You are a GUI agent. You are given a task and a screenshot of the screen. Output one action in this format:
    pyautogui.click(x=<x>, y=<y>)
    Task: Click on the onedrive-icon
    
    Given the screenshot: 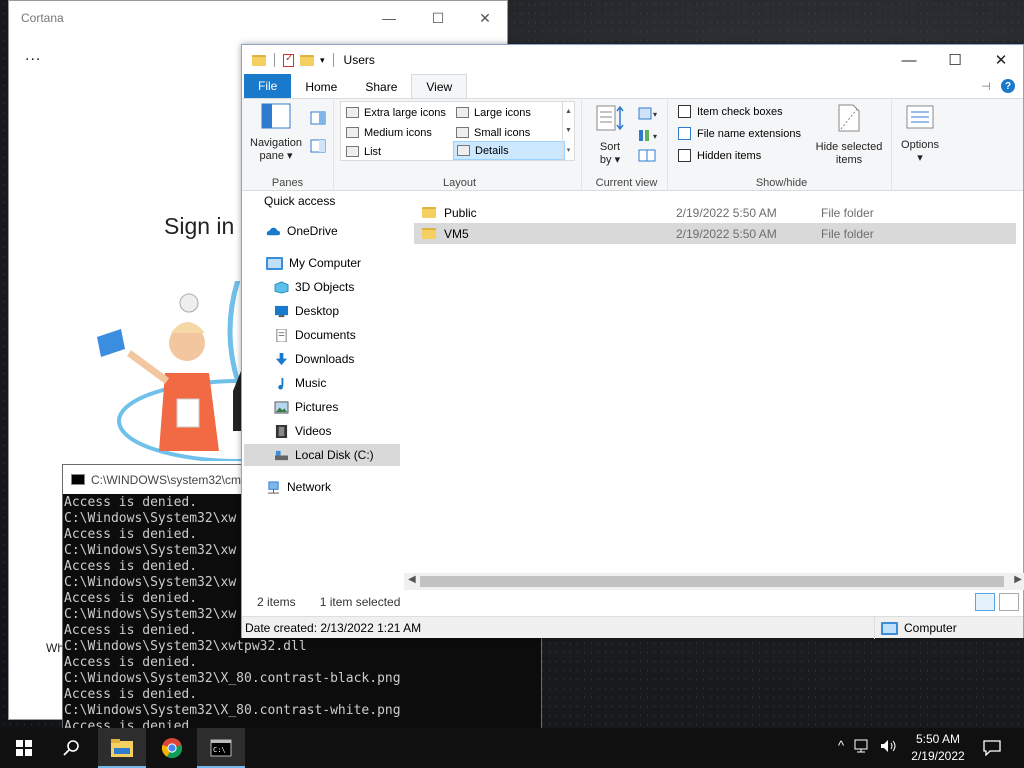 What is the action you would take?
    pyautogui.click(x=273, y=231)
    